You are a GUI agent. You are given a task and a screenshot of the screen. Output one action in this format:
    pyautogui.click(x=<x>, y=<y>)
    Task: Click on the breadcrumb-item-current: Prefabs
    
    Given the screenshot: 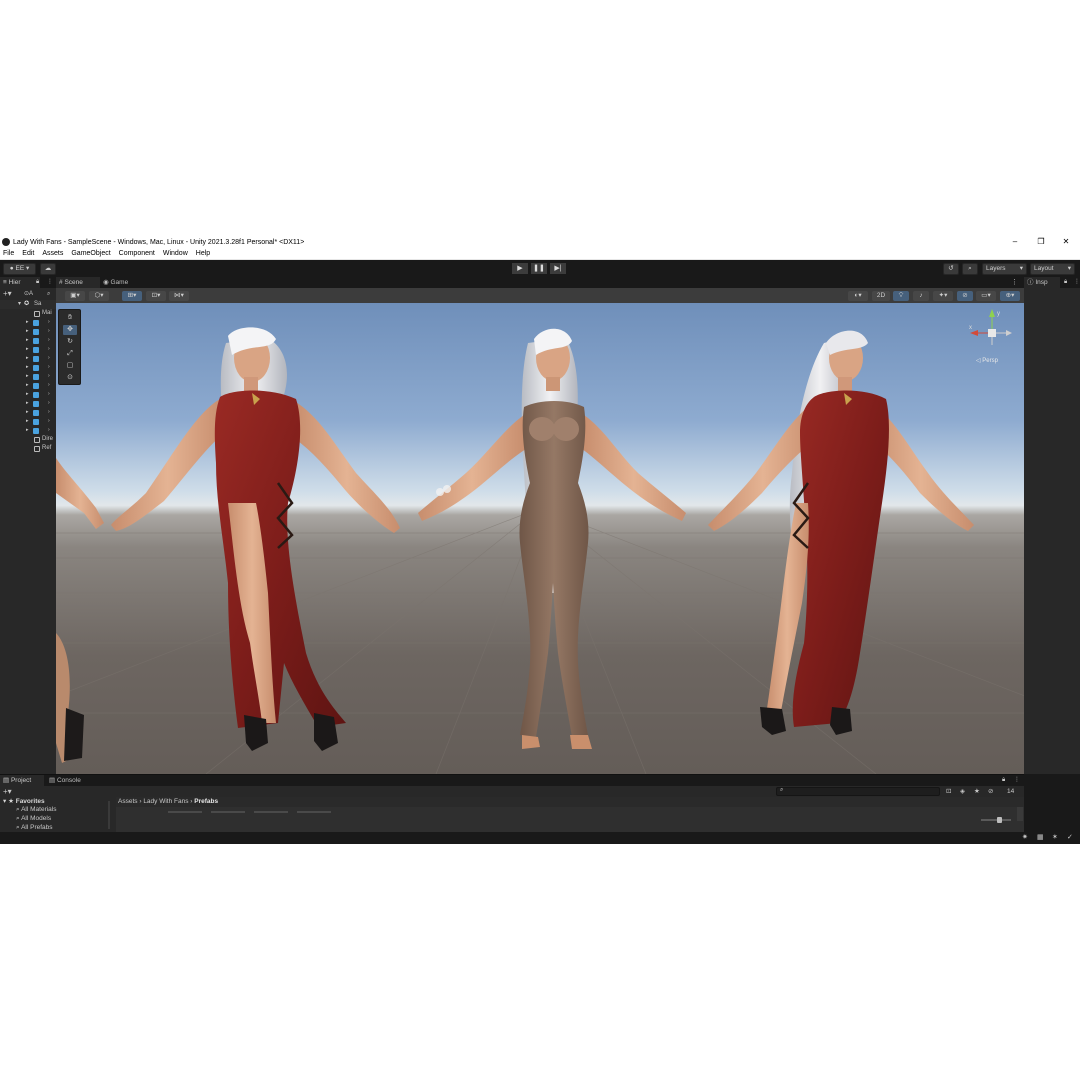 What is the action you would take?
    pyautogui.click(x=206, y=801)
    